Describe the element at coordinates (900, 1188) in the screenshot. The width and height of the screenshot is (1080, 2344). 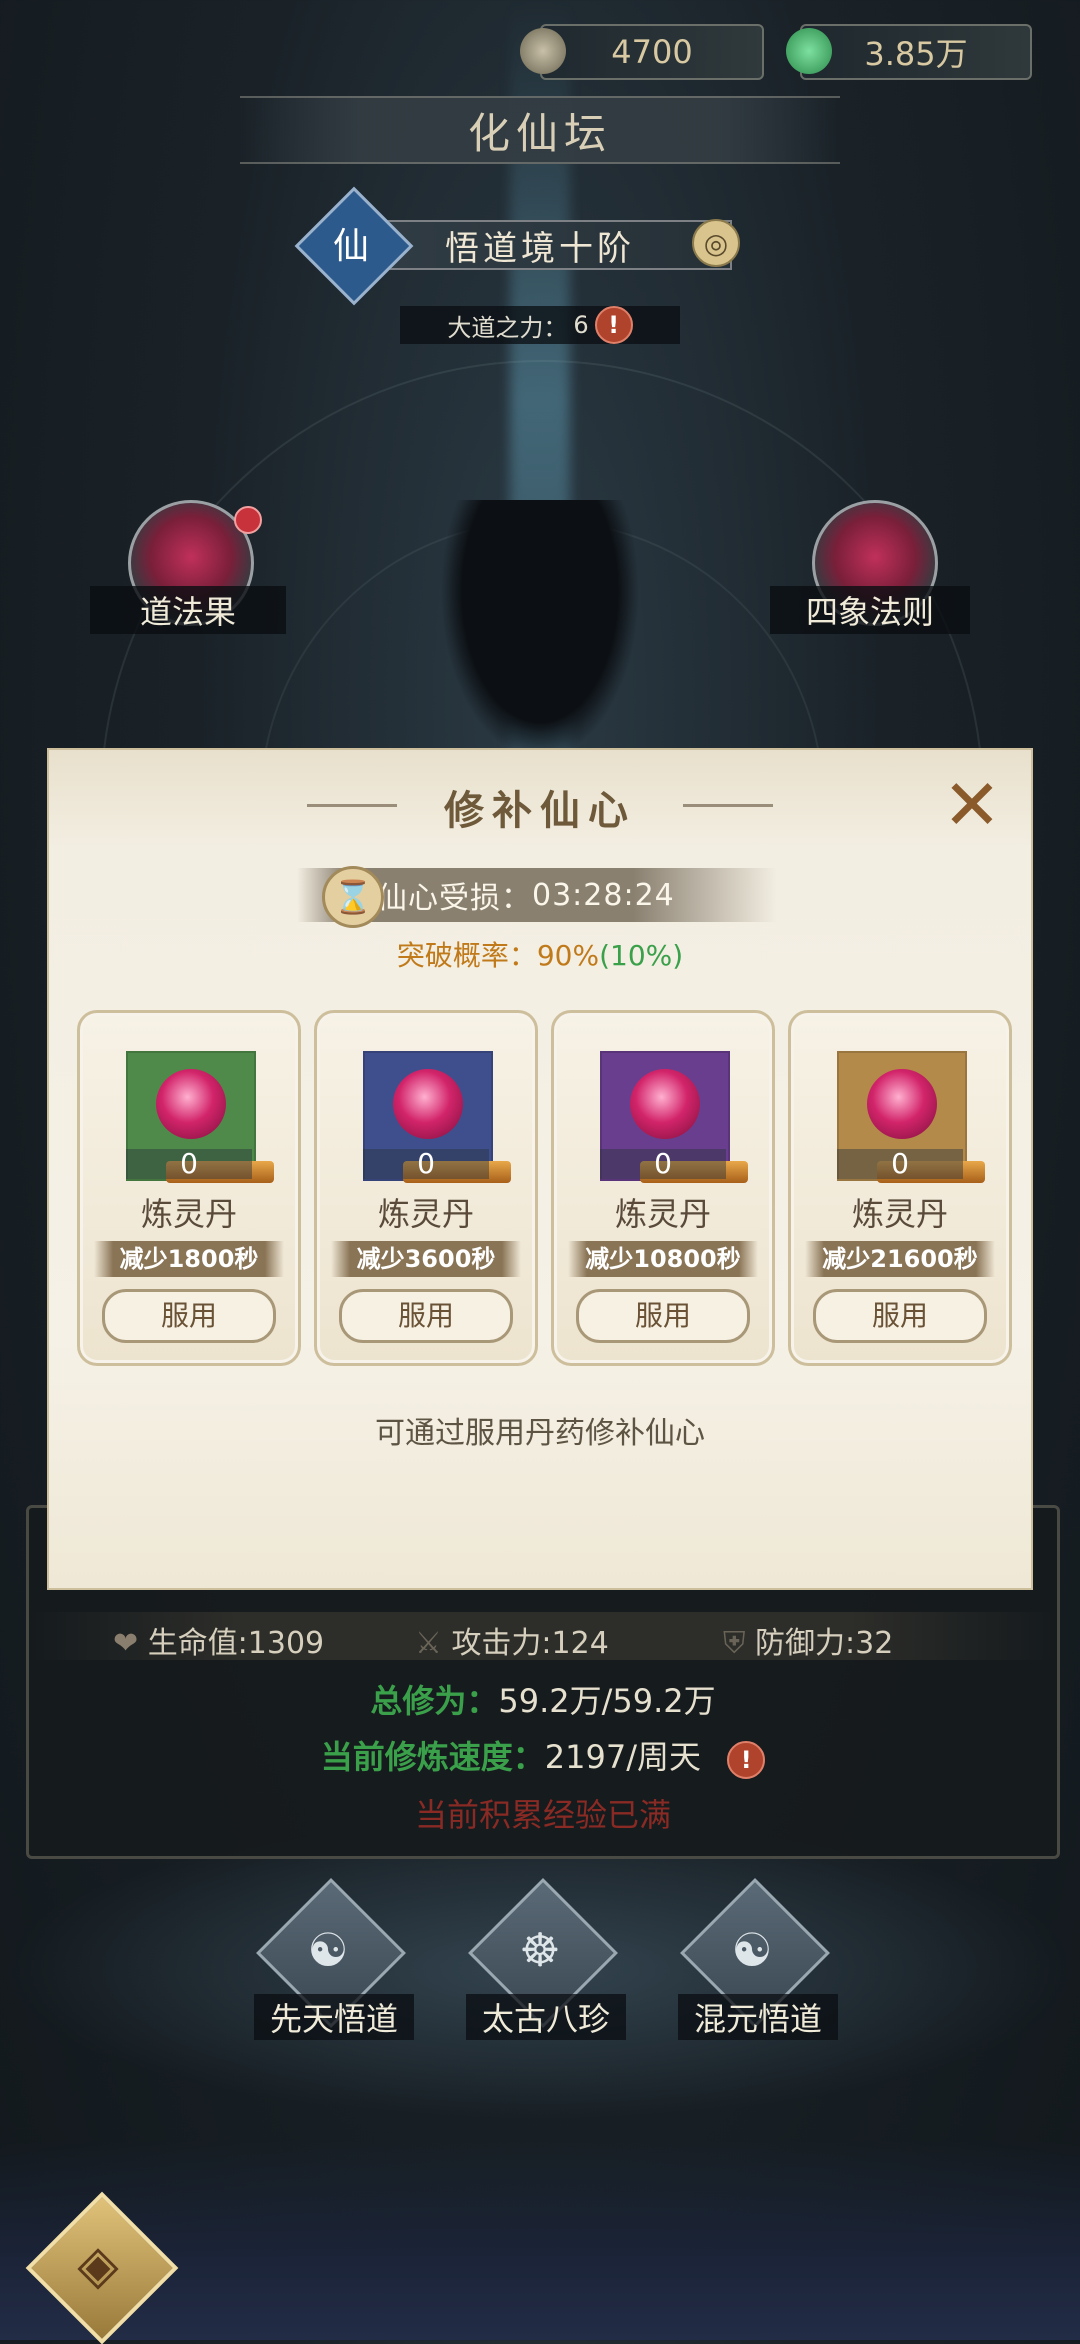
I see `pill-card: 0 炼灵丹 减少21600秒 服用` at that location.